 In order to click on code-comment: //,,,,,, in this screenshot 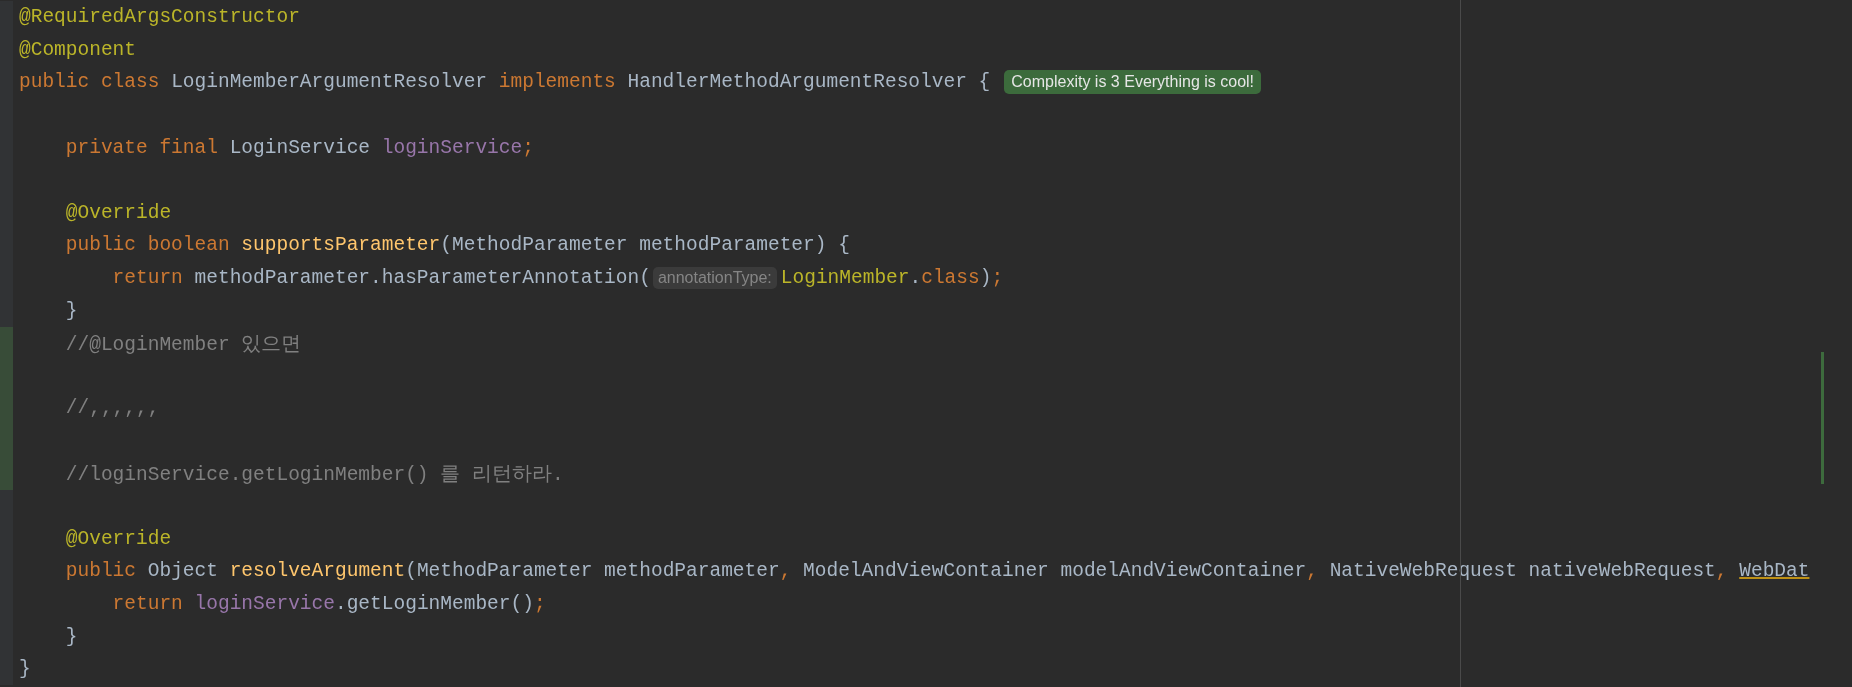, I will do `click(112, 408)`.